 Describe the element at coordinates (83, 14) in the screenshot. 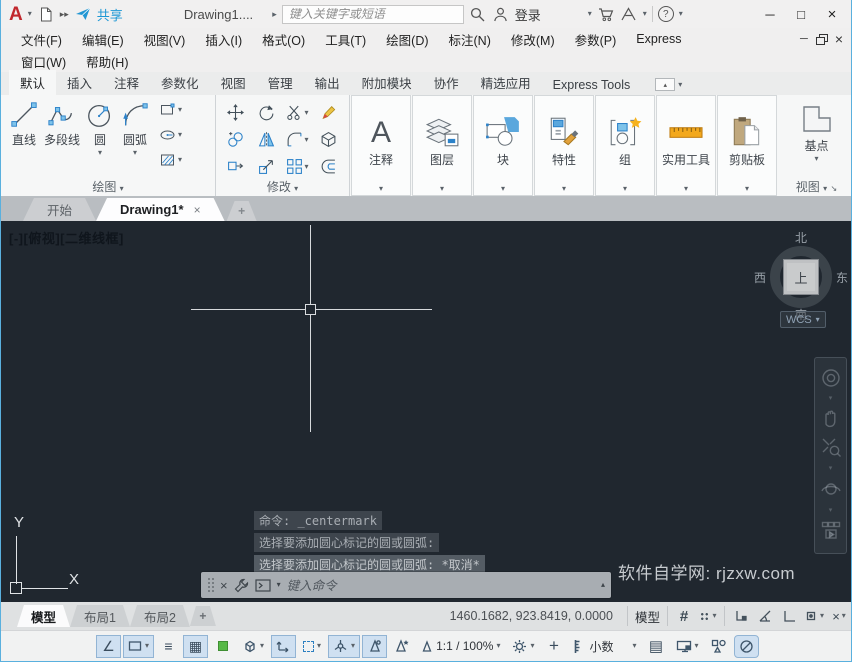

I see `share-icon` at that location.